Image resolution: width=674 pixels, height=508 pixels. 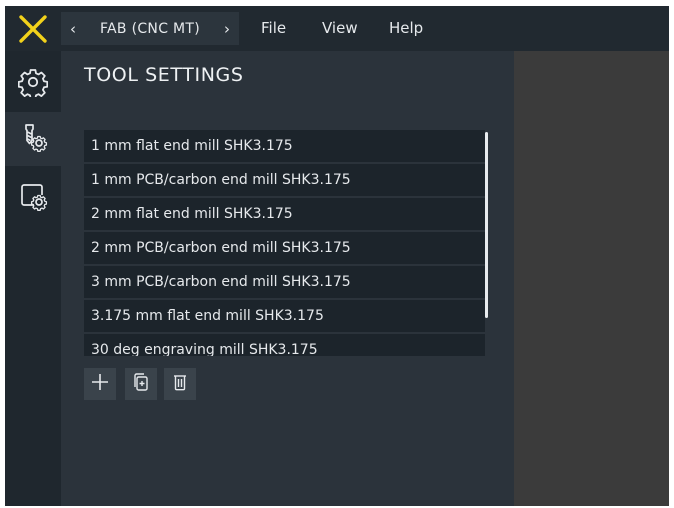 What do you see at coordinates (486, 225) in the screenshot?
I see `tool-list-scrollbar` at bounding box center [486, 225].